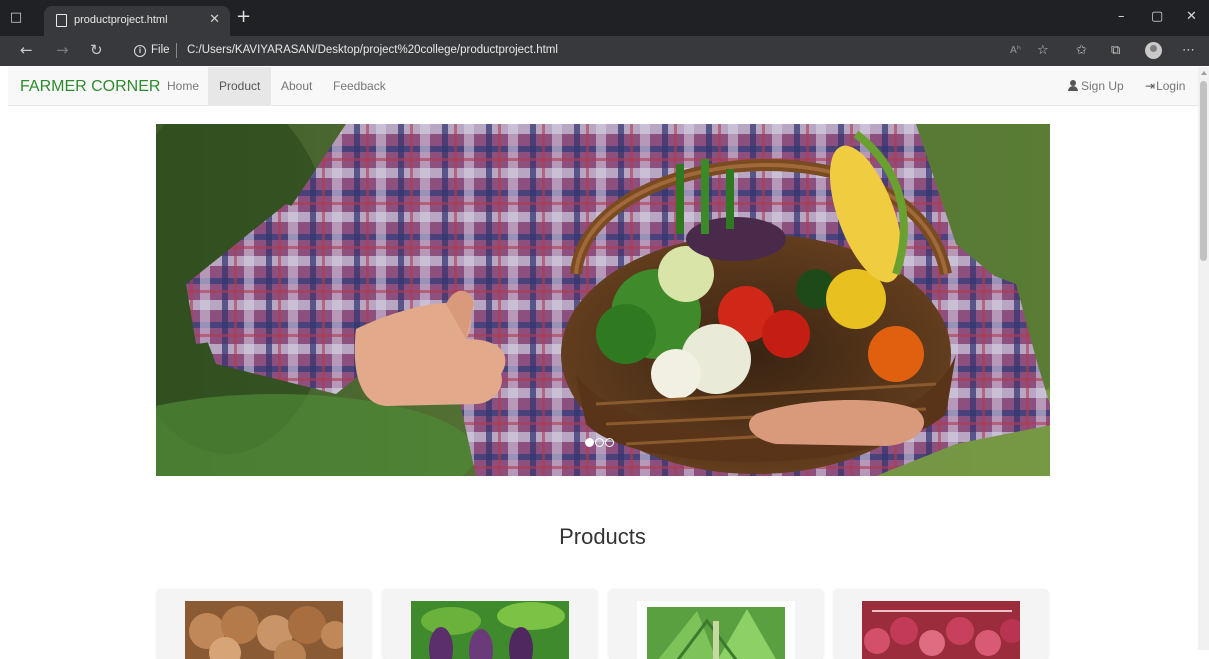 The height and width of the screenshot is (659, 1209). Describe the element at coordinates (121, 20) in the screenshot. I see `tab-title: productproject.html` at that location.